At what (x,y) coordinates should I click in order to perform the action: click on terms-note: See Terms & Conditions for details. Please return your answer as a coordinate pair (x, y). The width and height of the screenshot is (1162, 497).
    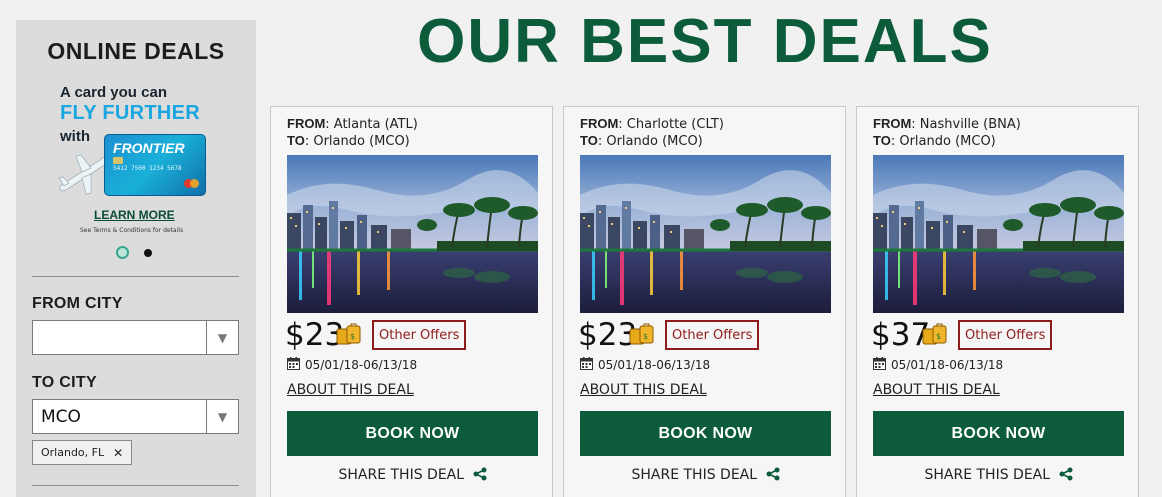
    Looking at the image, I should click on (132, 230).